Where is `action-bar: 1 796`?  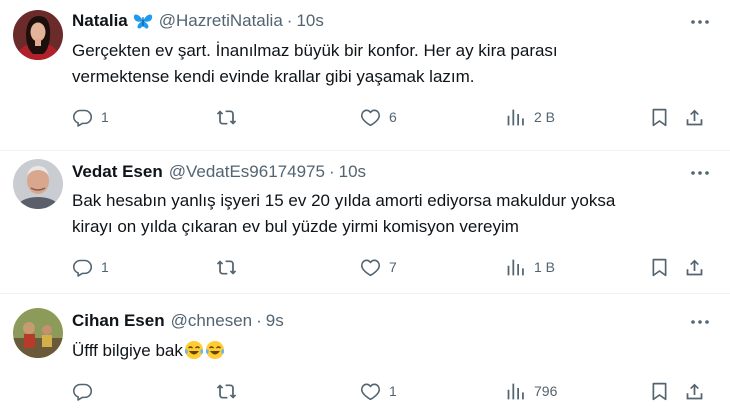 action-bar: 1 796 is located at coordinates (392, 391).